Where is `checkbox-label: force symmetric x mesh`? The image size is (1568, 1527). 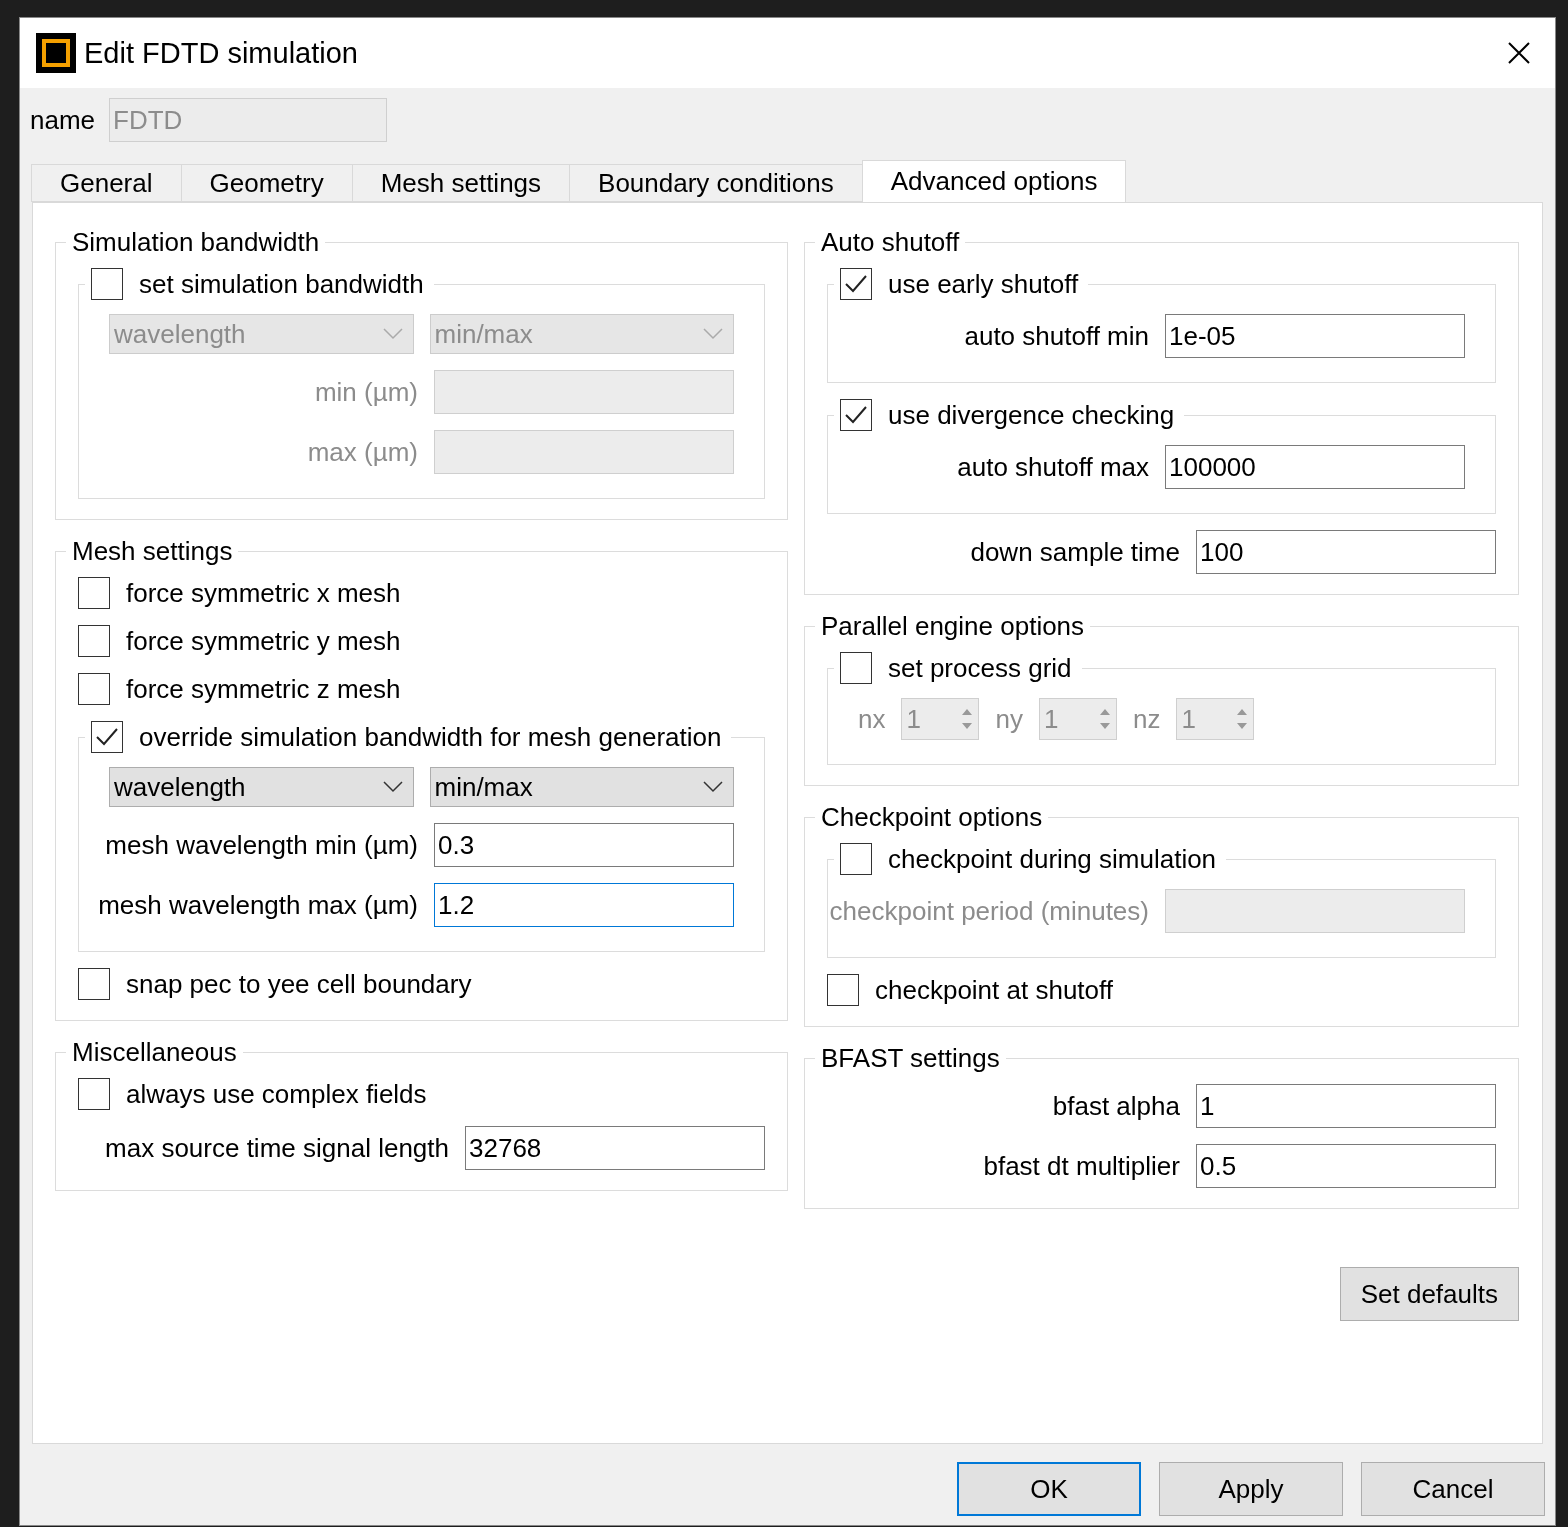 checkbox-label: force symmetric x mesh is located at coordinates (263, 593).